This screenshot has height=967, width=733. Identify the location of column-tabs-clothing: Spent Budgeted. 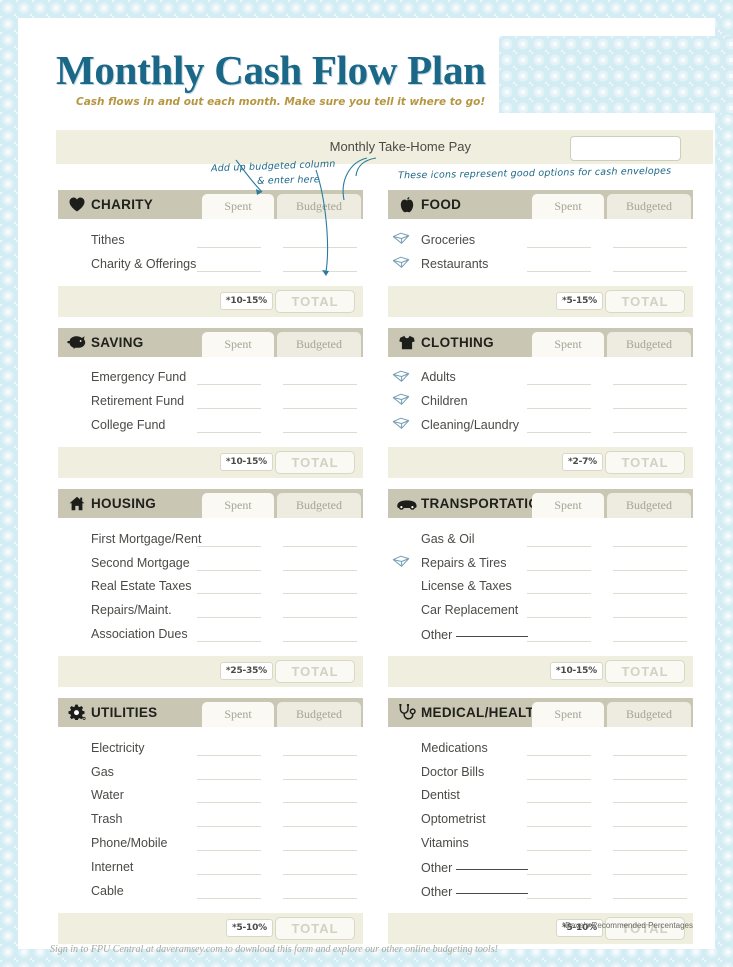
(611, 344).